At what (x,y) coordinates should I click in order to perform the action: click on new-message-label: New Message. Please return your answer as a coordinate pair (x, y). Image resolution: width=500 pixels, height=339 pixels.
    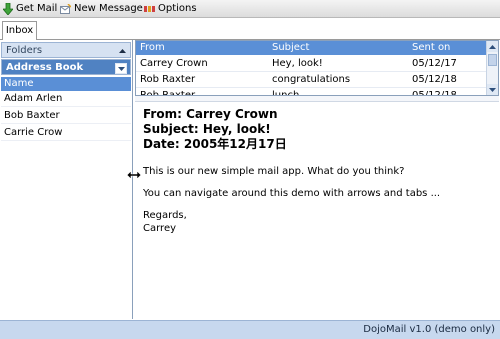
    Looking at the image, I should click on (108, 8).